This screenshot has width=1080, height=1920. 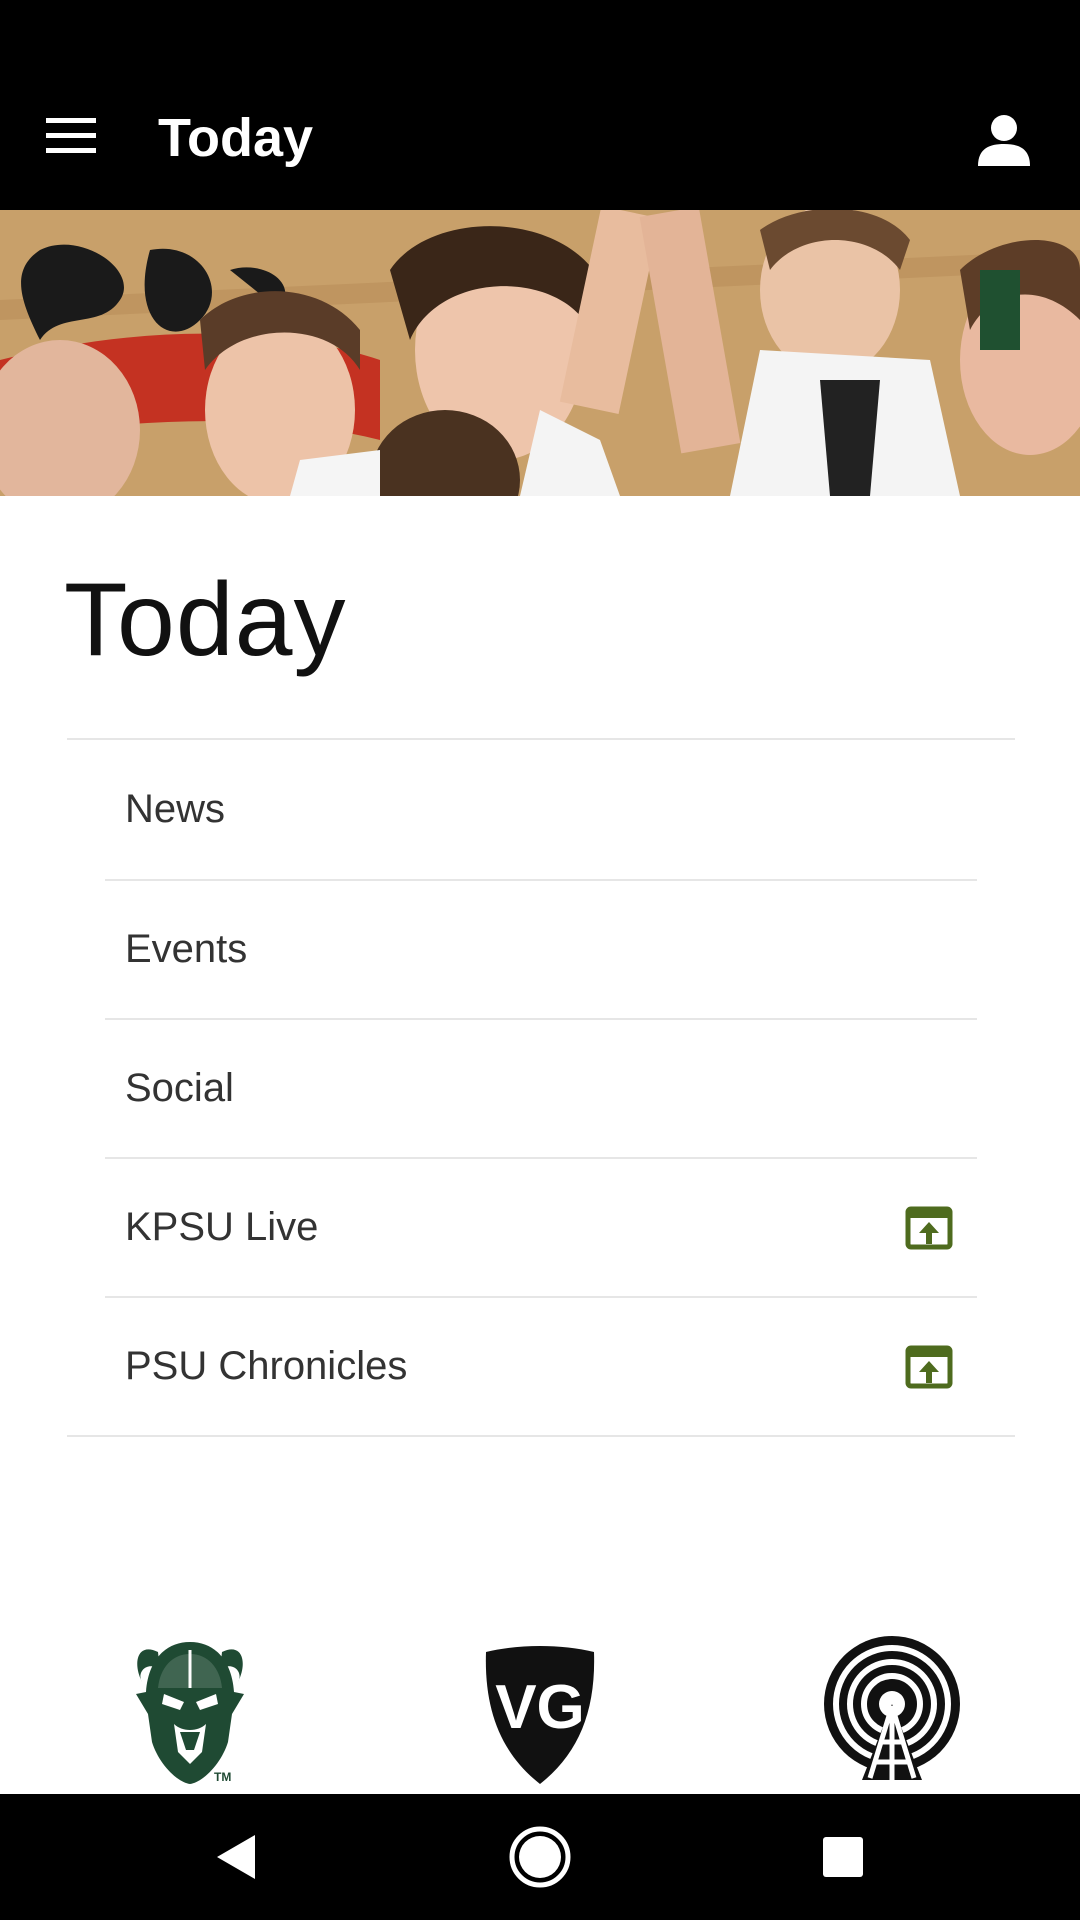 I want to click on app-bar: Today, so click(x=540, y=105).